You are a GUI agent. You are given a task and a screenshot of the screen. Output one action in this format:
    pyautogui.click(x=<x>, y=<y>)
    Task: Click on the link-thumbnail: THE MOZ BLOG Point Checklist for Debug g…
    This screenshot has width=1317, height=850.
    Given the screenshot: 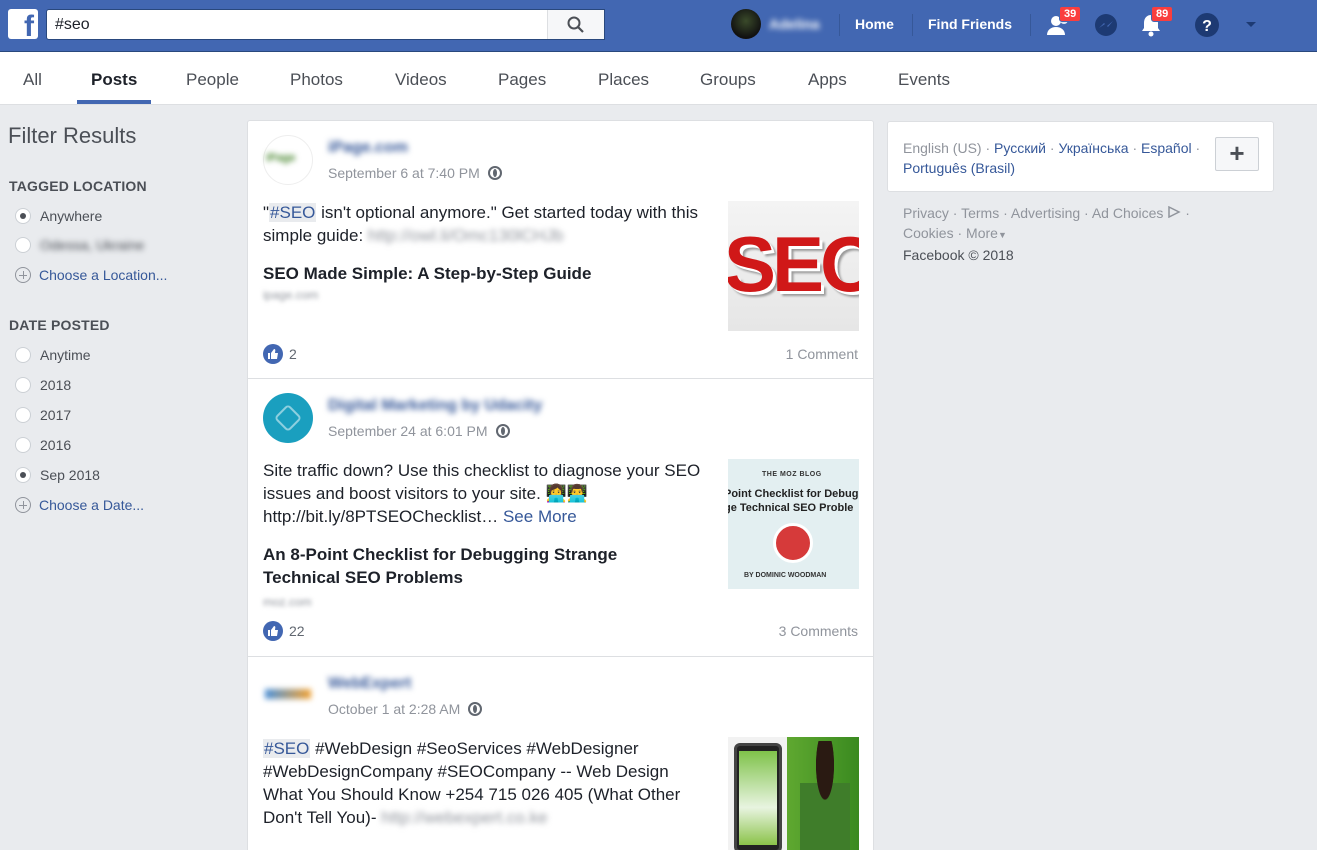 What is the action you would take?
    pyautogui.click(x=793, y=524)
    